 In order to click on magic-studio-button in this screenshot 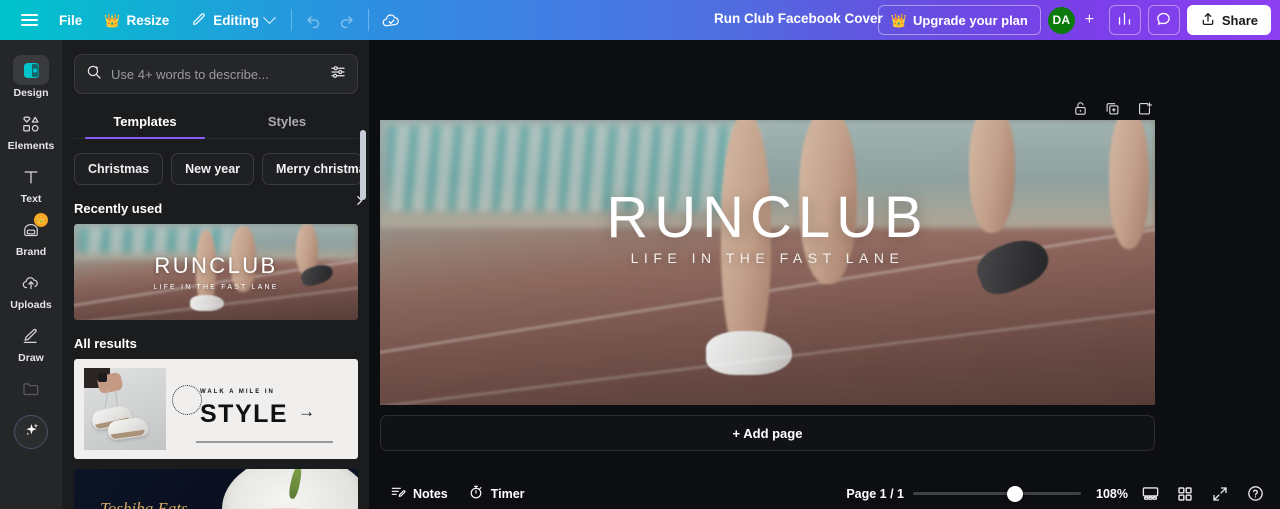, I will do `click(31, 432)`.